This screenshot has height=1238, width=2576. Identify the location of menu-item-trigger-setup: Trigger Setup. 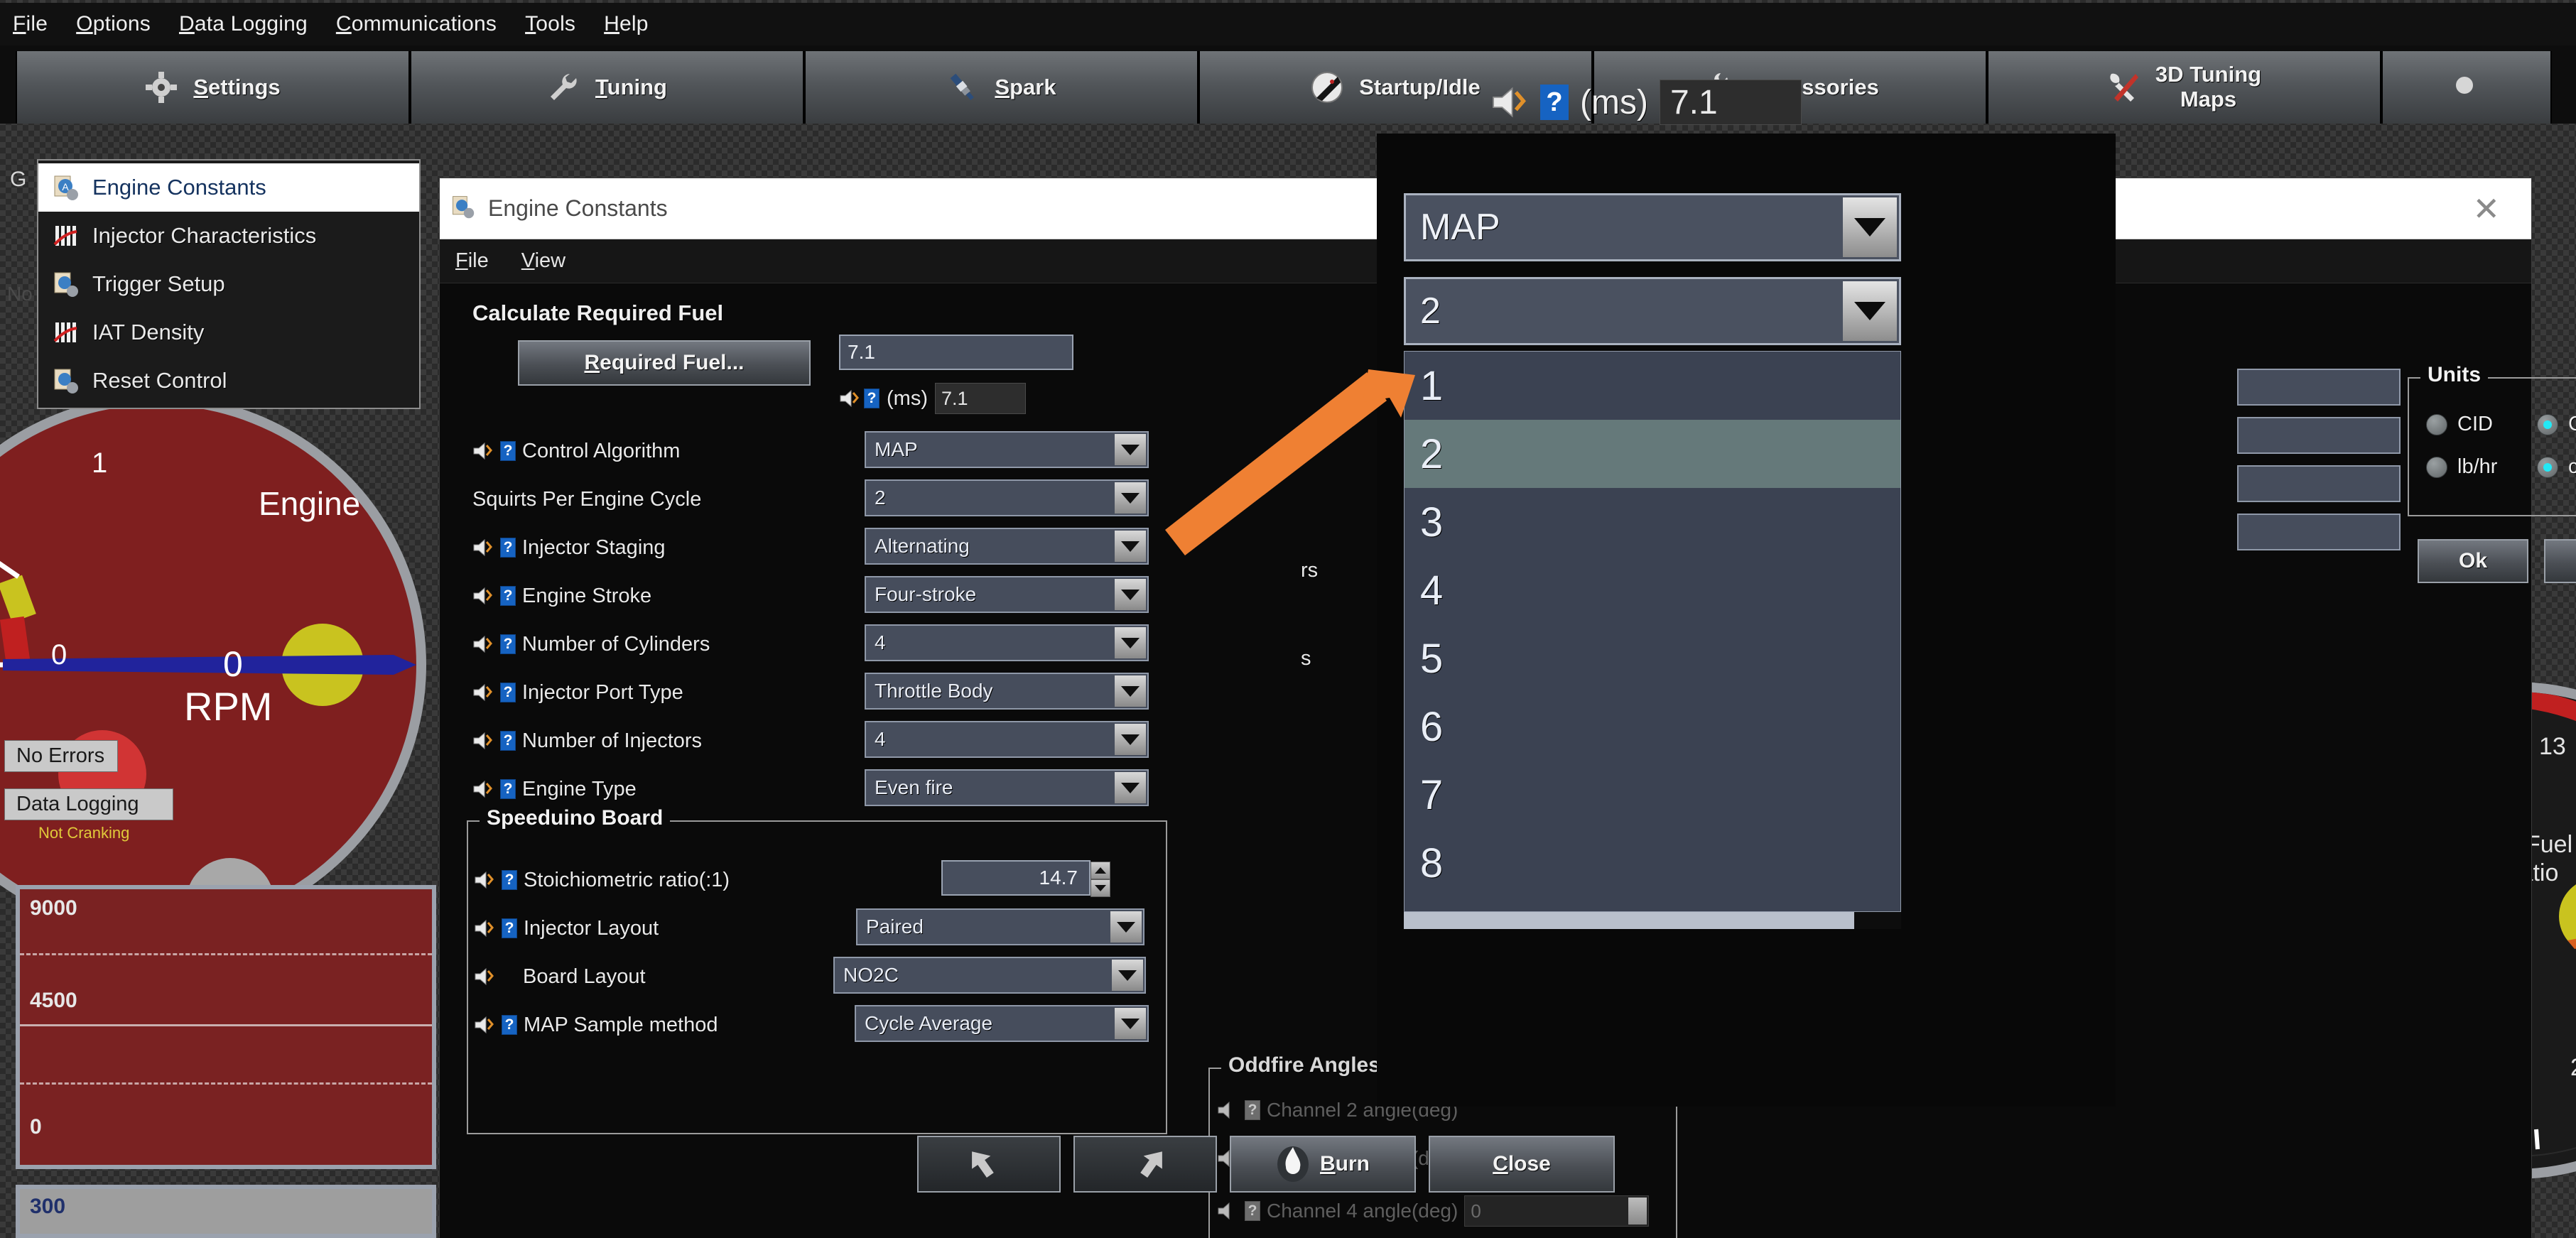
(229, 284).